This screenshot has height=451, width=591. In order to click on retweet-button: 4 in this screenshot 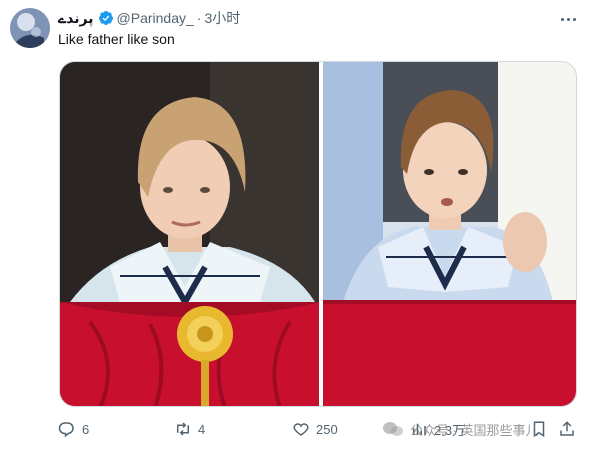, I will do `click(189, 429)`.